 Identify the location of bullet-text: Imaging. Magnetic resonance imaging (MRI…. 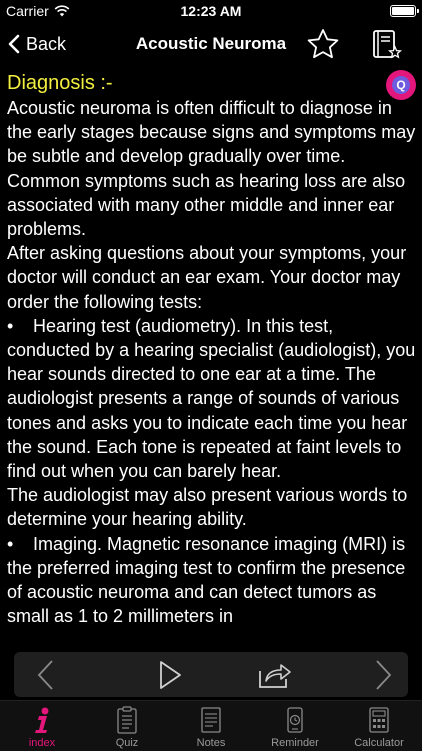
(206, 580).